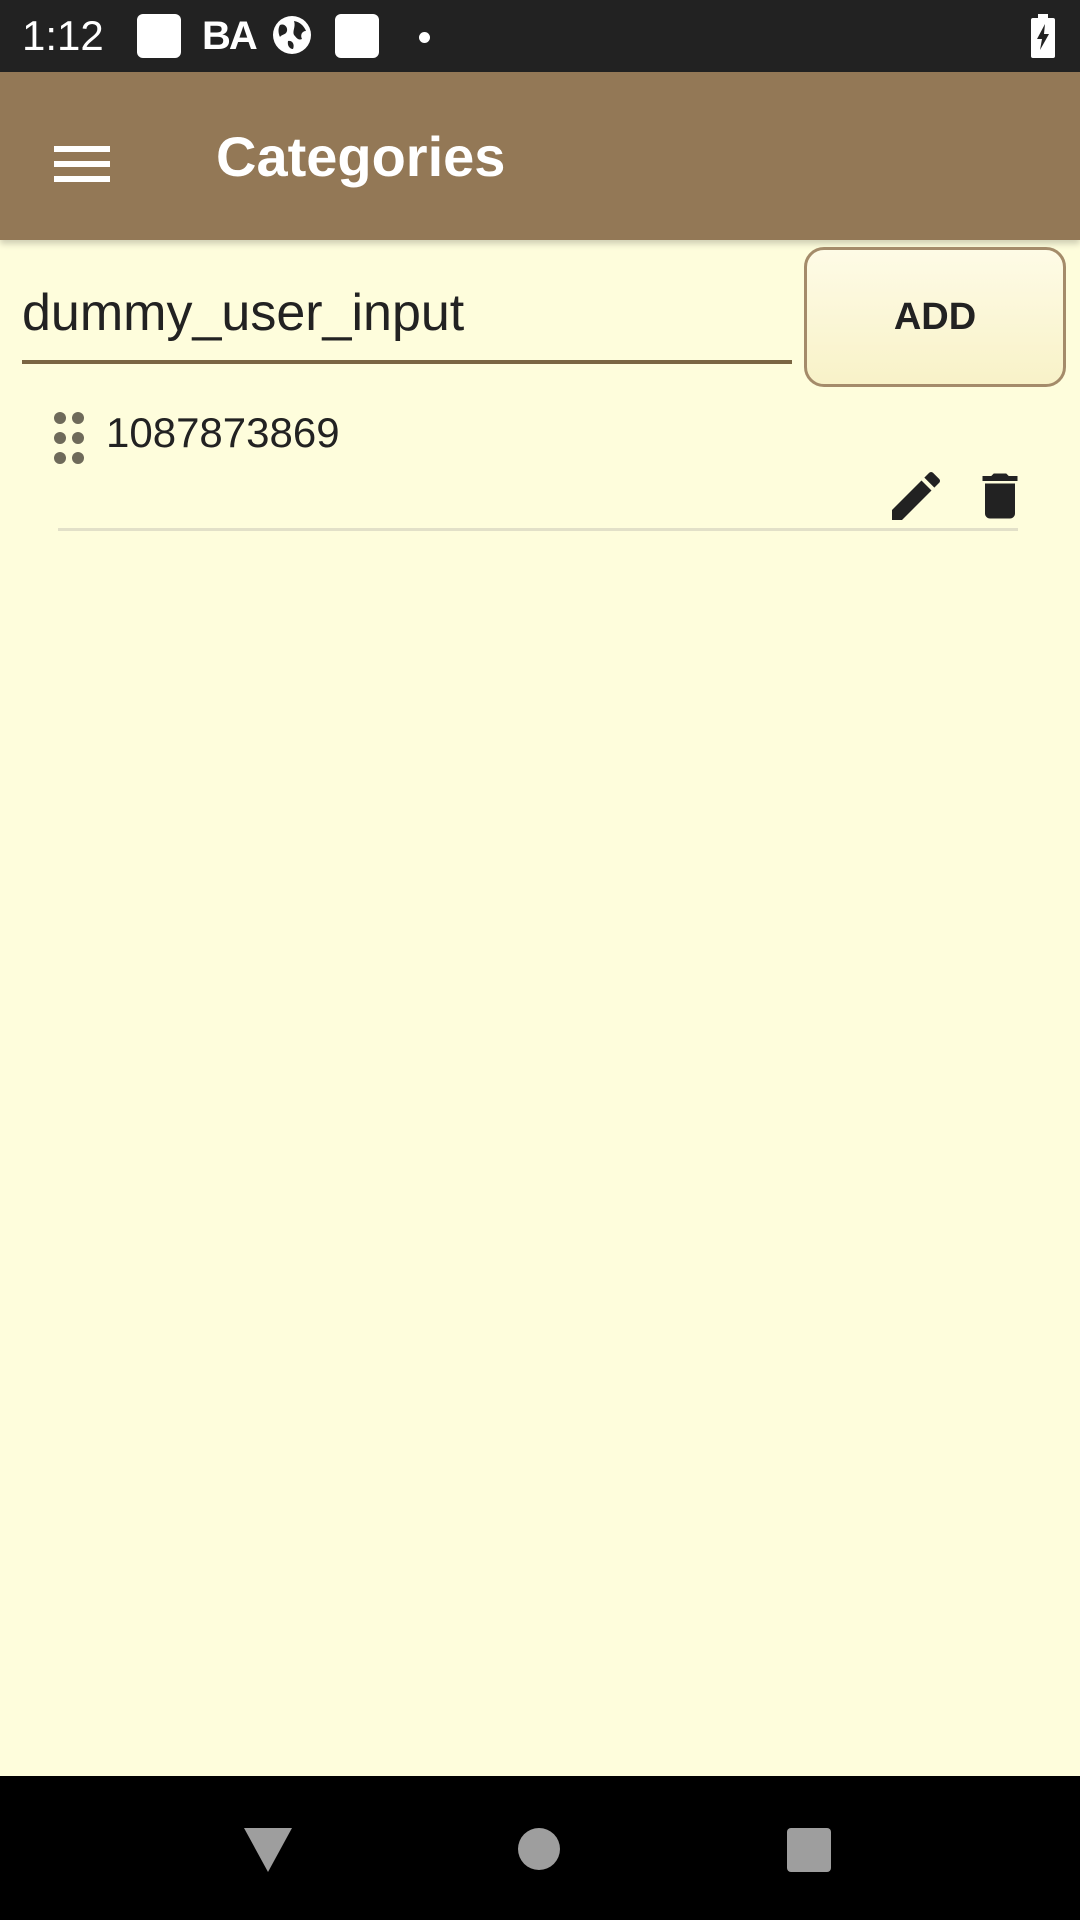 This screenshot has width=1080, height=1920. Describe the element at coordinates (538, 529) in the screenshot. I see `divider` at that location.